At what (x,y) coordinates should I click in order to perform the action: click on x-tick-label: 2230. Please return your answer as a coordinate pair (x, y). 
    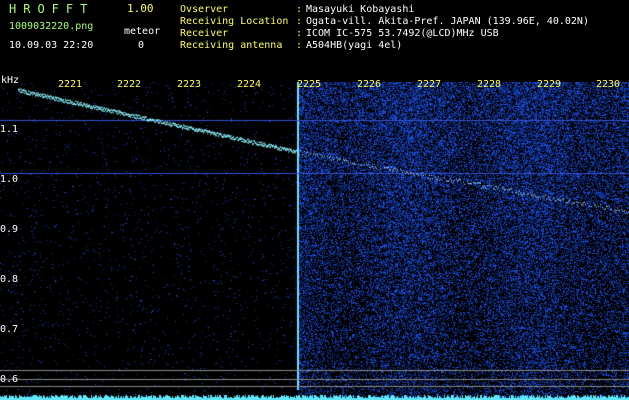
    Looking at the image, I should click on (608, 84).